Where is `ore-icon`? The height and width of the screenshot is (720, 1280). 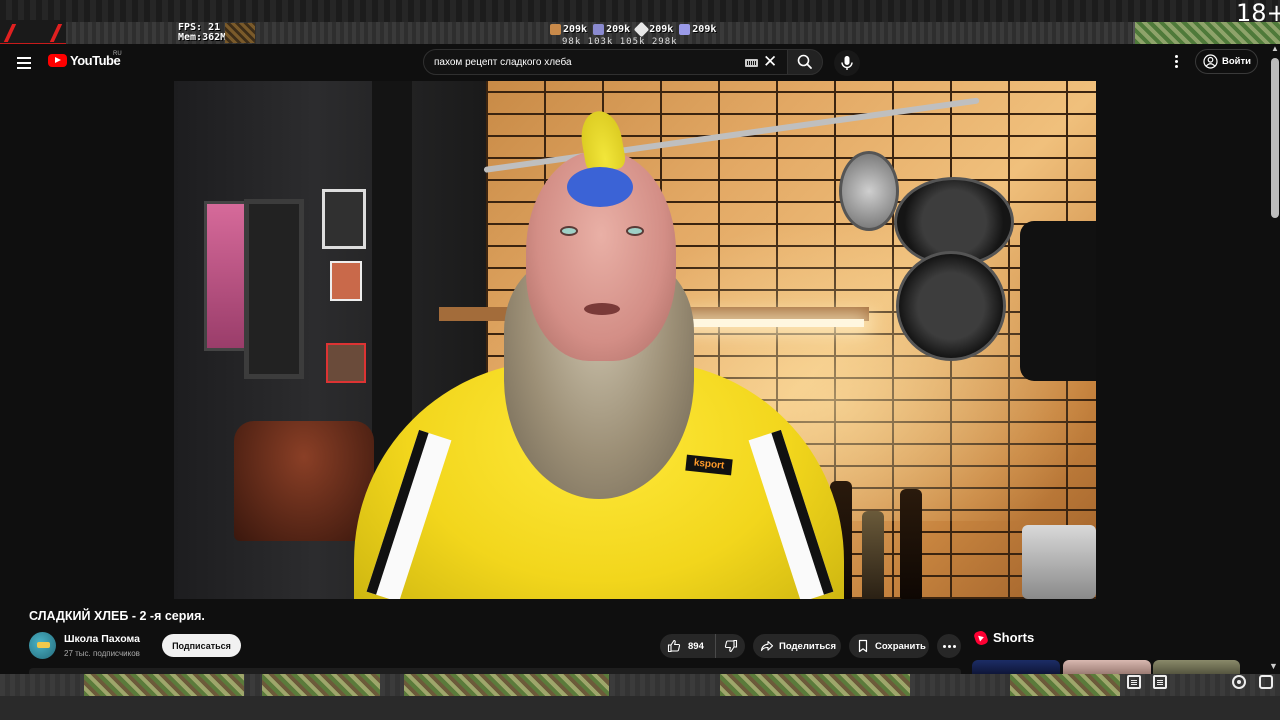 ore-icon is located at coordinates (685, 29).